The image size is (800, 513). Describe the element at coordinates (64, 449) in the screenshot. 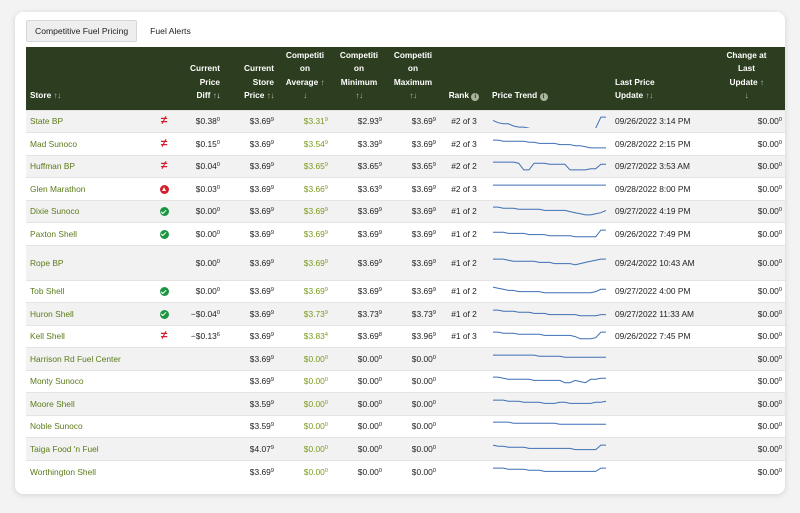

I see `store-link: Taiga Food 'n Fuel` at that location.